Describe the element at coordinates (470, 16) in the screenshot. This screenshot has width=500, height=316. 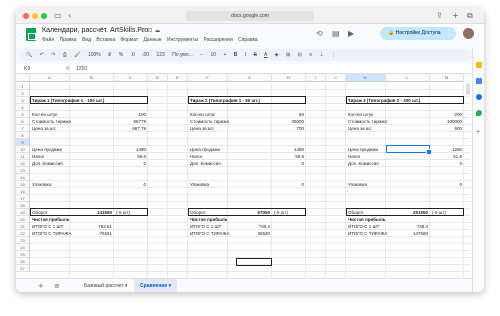
I see `tabs-overview-icon: ⧉` at that location.